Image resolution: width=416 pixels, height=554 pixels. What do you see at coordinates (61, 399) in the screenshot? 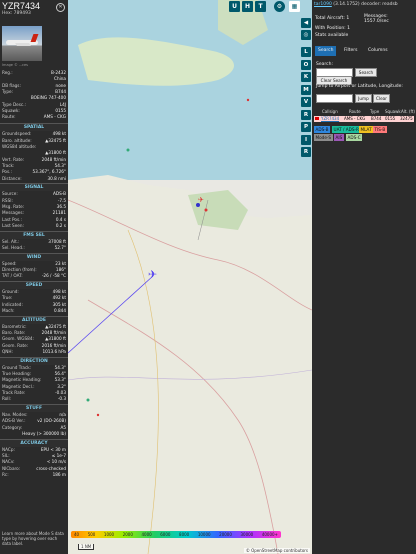
I see `detail-value: -0.3` at bounding box center [61, 399].